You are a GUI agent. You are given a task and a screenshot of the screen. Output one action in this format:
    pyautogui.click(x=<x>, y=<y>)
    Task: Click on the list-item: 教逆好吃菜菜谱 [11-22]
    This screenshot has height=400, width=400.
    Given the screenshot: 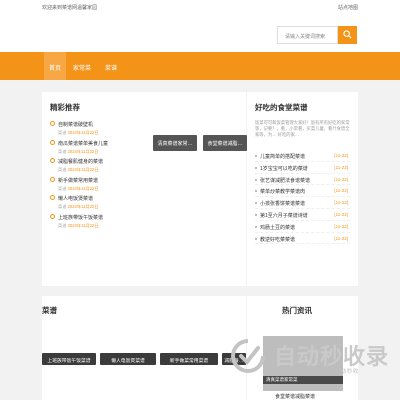 What is the action you would take?
    pyautogui.click(x=302, y=239)
    